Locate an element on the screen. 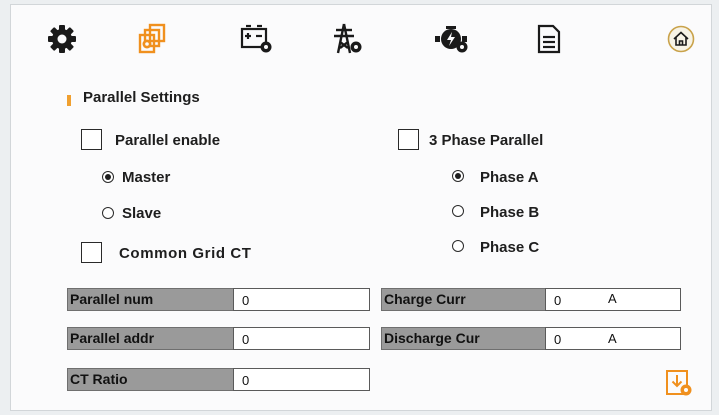 The image size is (719, 415). phase-c-radio is located at coordinates (458, 246).